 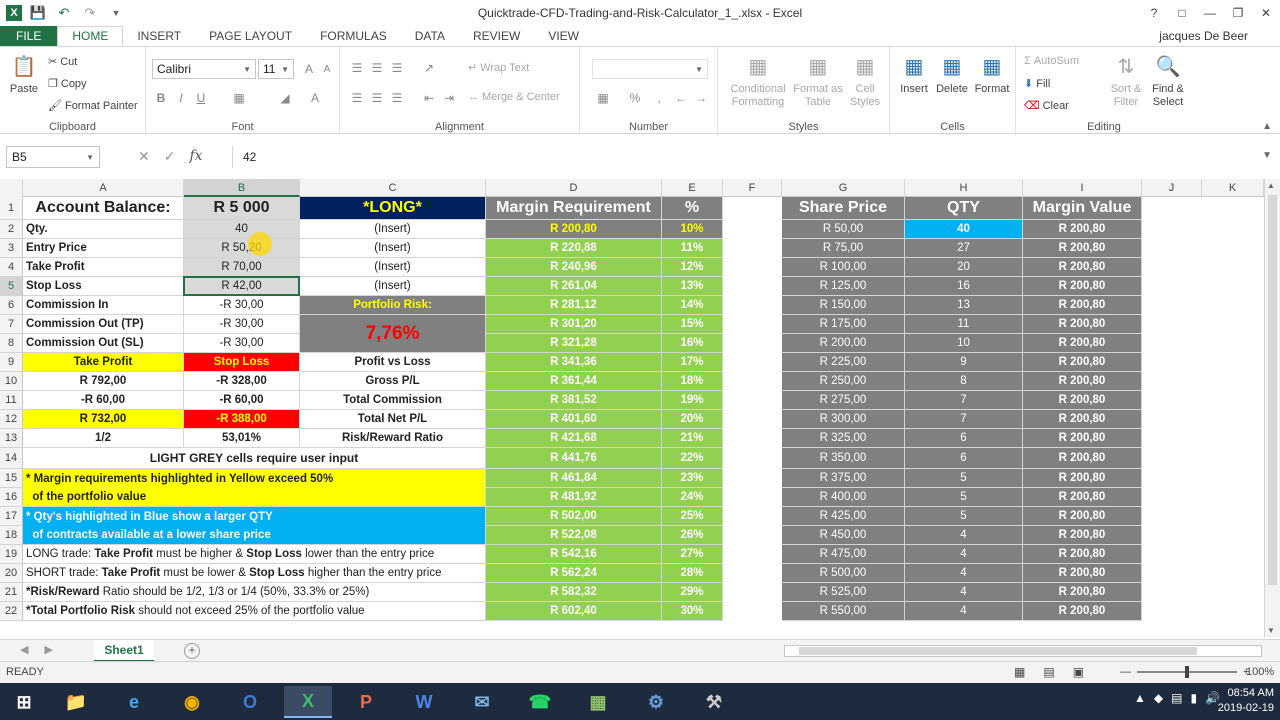 What do you see at coordinates (424, 702) in the screenshot?
I see `word-icon: W` at bounding box center [424, 702].